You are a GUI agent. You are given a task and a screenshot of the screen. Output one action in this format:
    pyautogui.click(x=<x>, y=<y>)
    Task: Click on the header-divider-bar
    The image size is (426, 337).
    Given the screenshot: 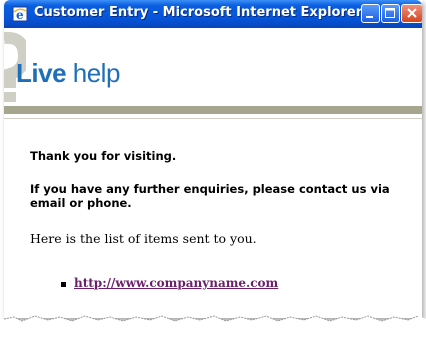 What is the action you would take?
    pyautogui.click(x=213, y=110)
    